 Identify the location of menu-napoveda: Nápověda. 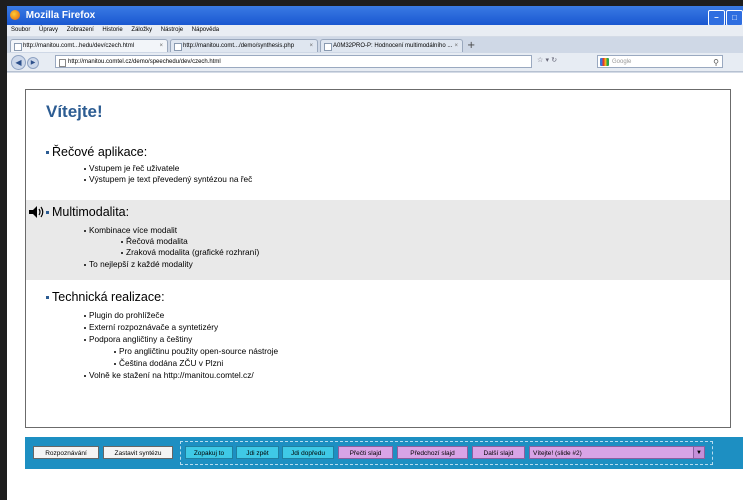
(205, 30).